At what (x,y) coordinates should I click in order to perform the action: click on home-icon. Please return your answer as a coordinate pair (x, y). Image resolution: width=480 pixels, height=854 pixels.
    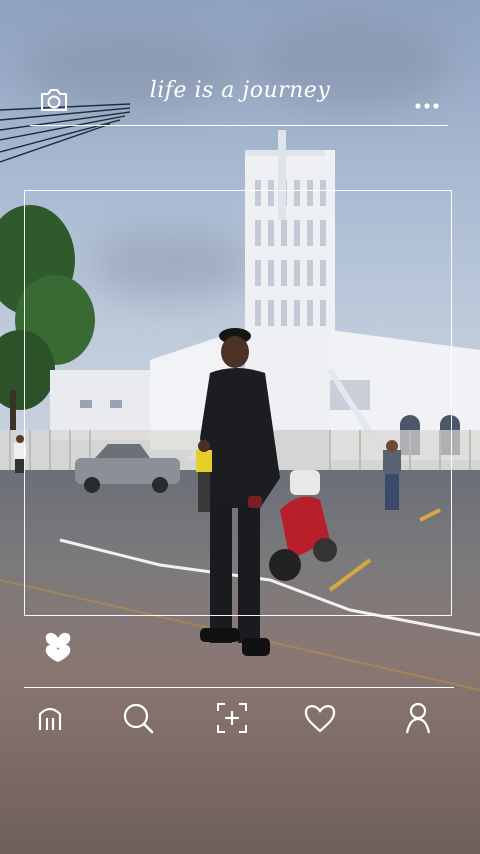
    Looking at the image, I should click on (50, 718).